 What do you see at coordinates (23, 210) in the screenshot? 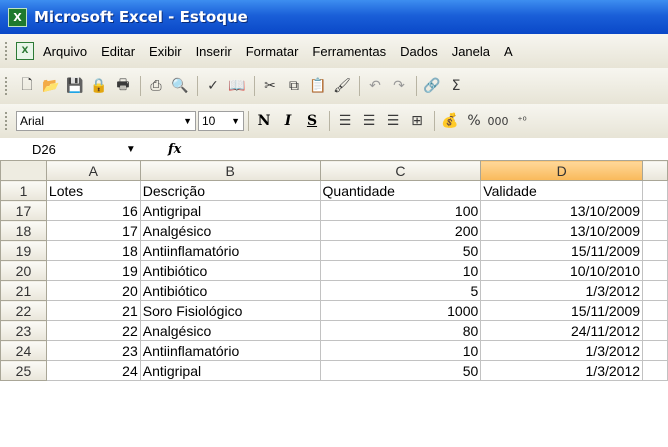
I see `row-header: 17` at bounding box center [23, 210].